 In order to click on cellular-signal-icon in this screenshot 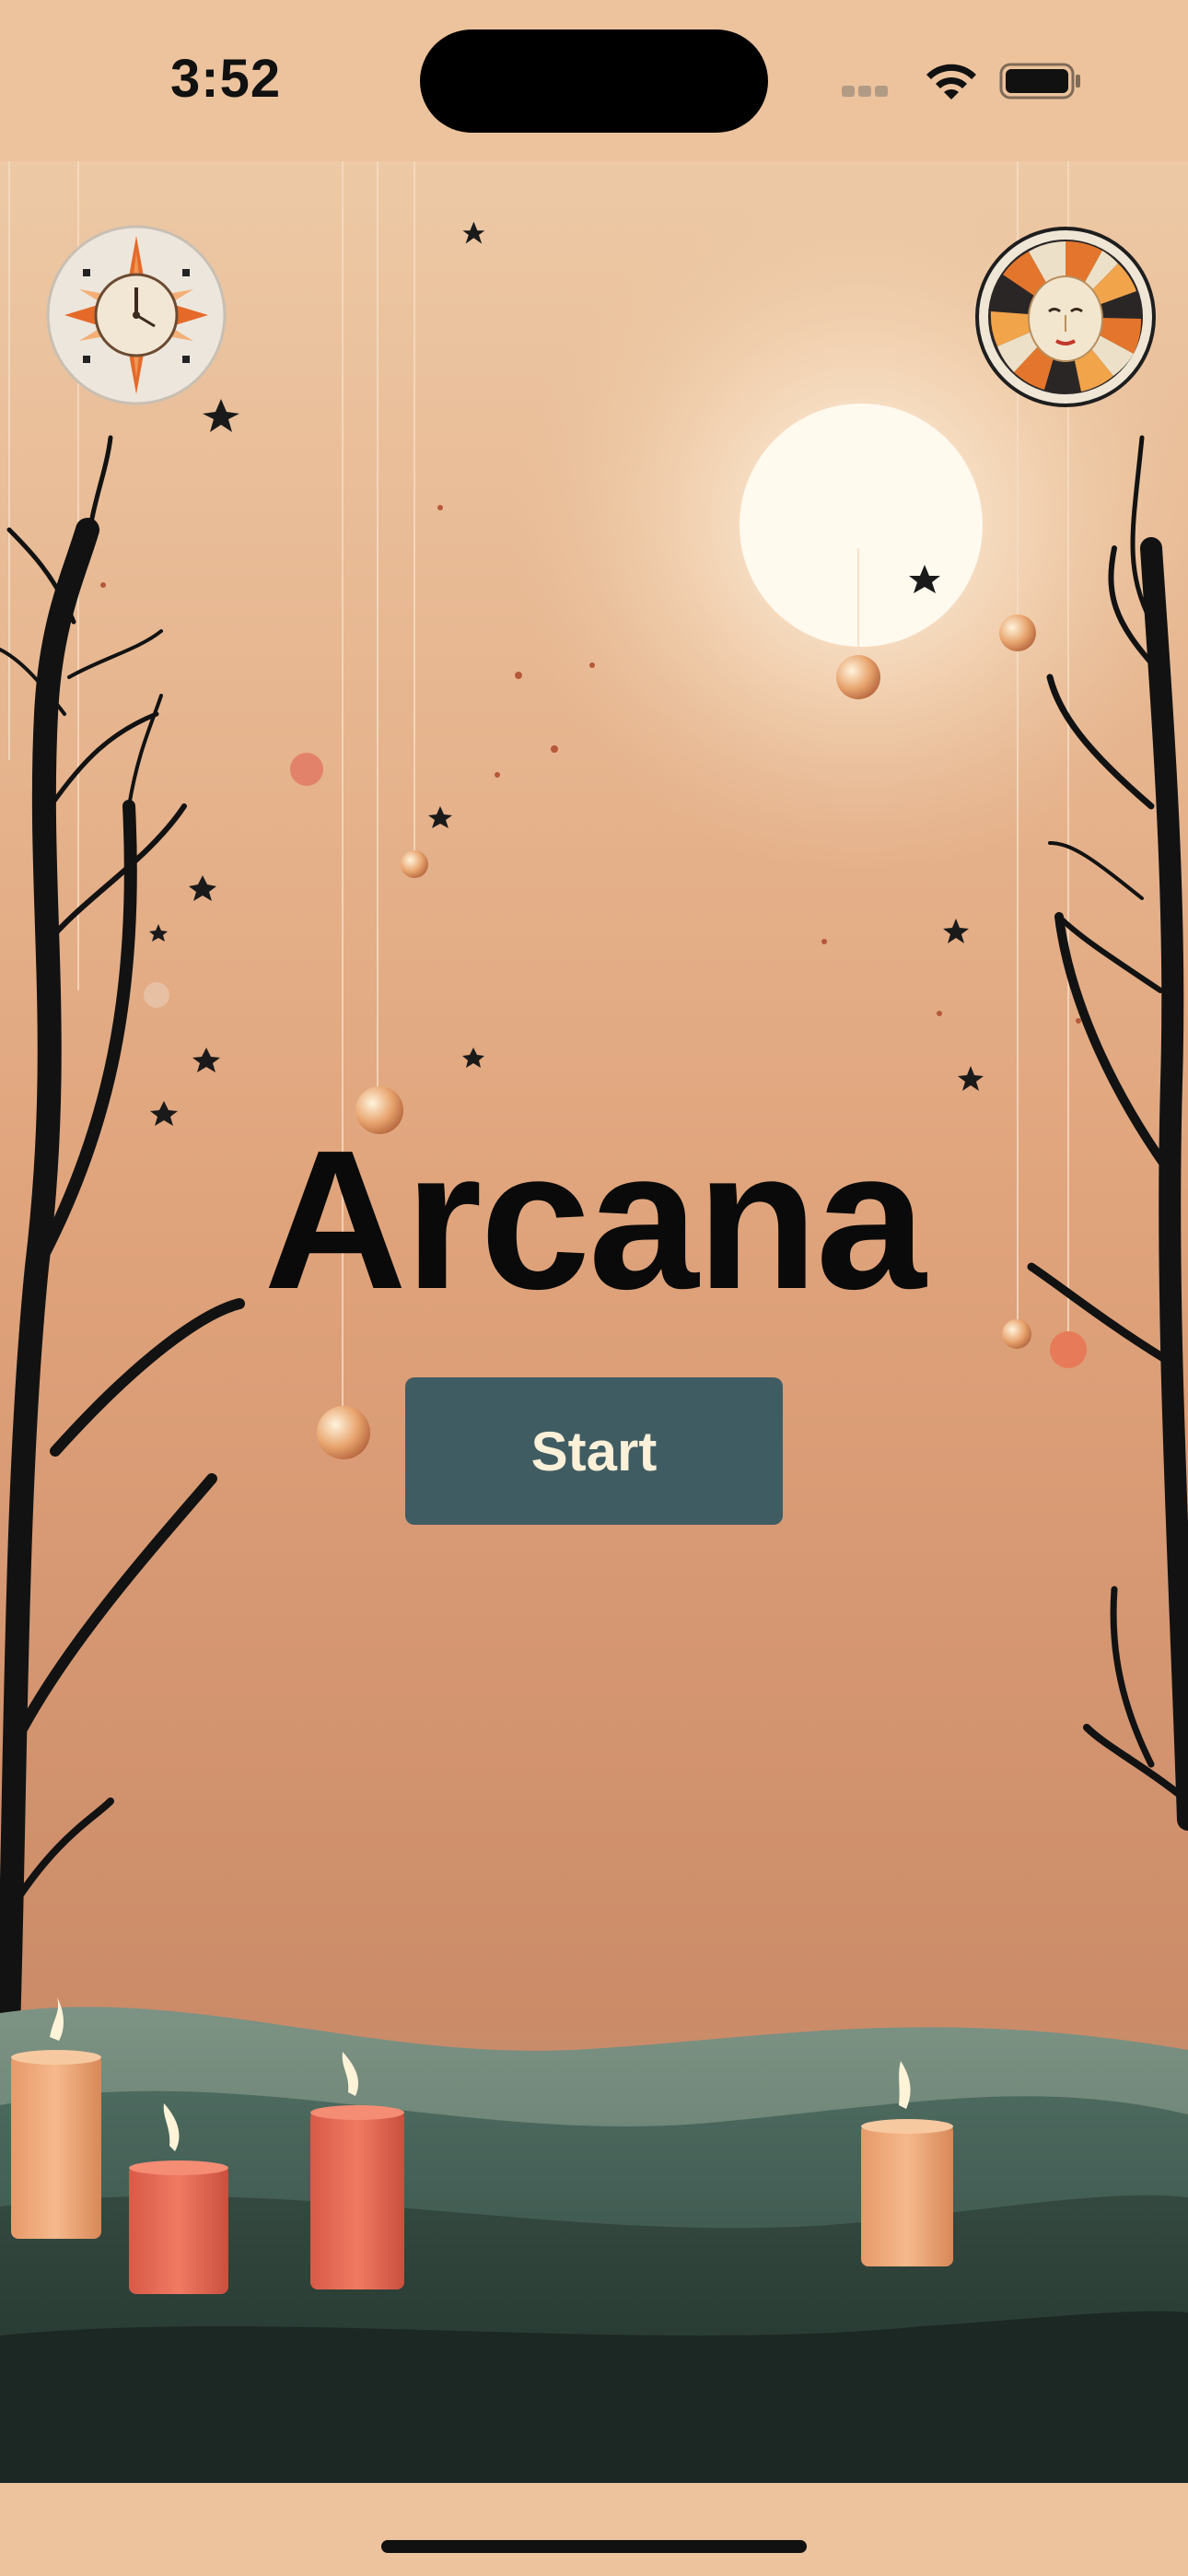, I will do `click(874, 91)`.